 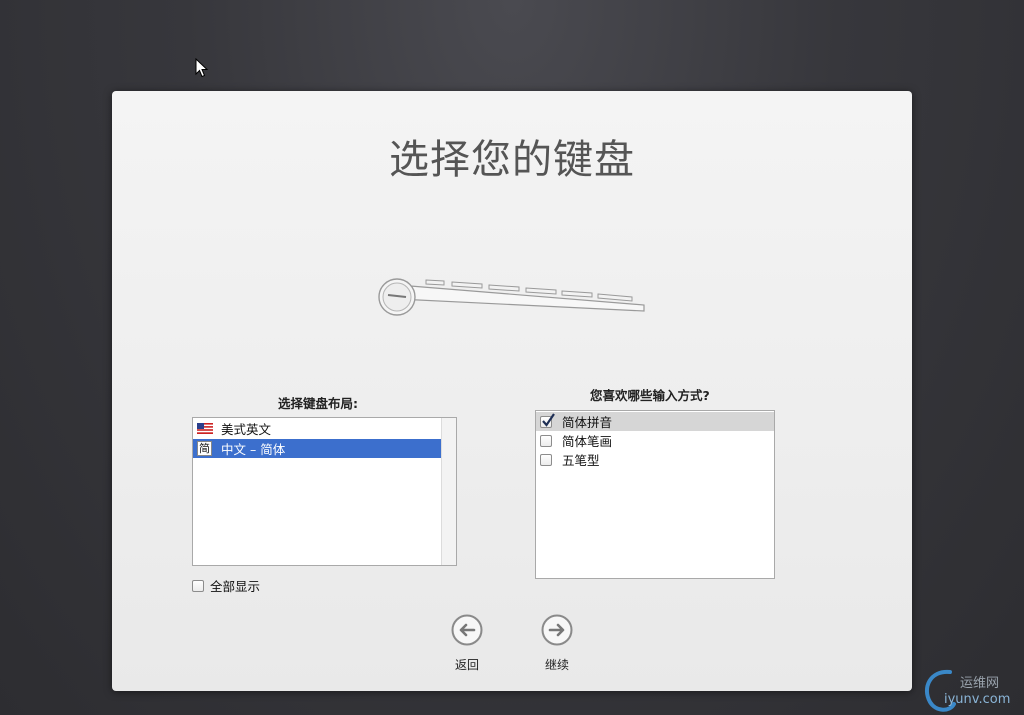 I want to click on list-item-label: 简体笔画, so click(x=587, y=441).